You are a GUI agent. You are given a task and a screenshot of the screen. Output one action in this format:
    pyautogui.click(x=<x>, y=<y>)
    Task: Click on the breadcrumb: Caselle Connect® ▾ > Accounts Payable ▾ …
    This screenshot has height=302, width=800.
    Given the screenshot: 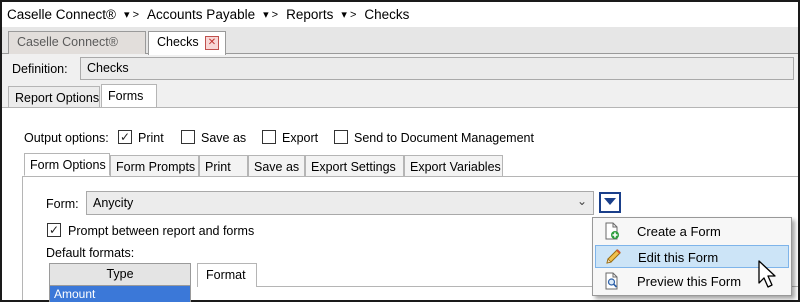 What is the action you would take?
    pyautogui.click(x=400, y=14)
    